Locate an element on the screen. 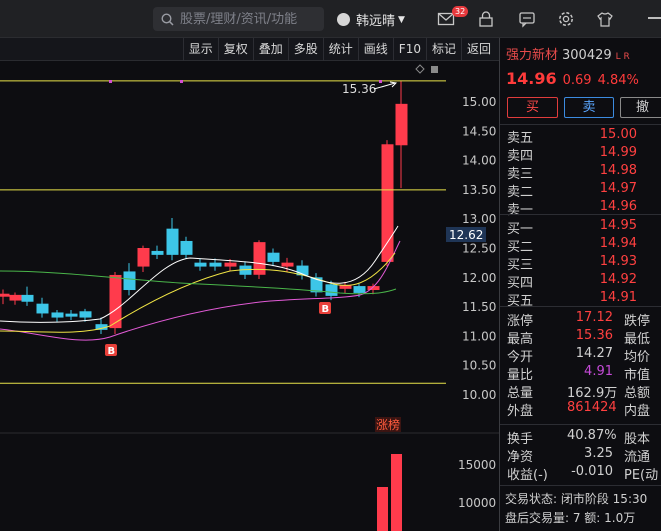 The height and width of the screenshot is (531, 661). stat-label: 最高 is located at coordinates (520, 339).